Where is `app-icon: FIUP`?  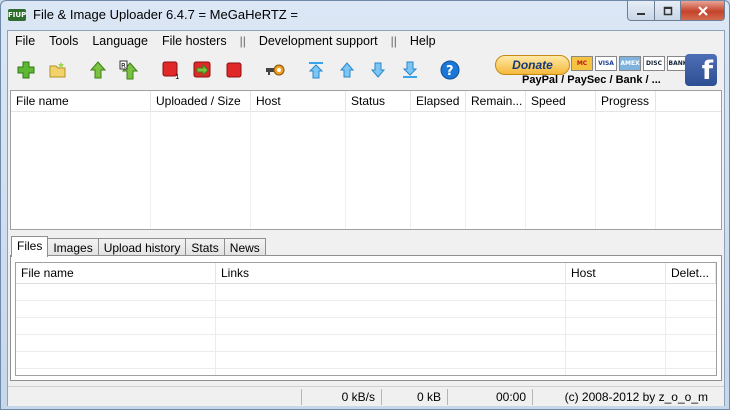
app-icon: FIUP is located at coordinates (17, 15).